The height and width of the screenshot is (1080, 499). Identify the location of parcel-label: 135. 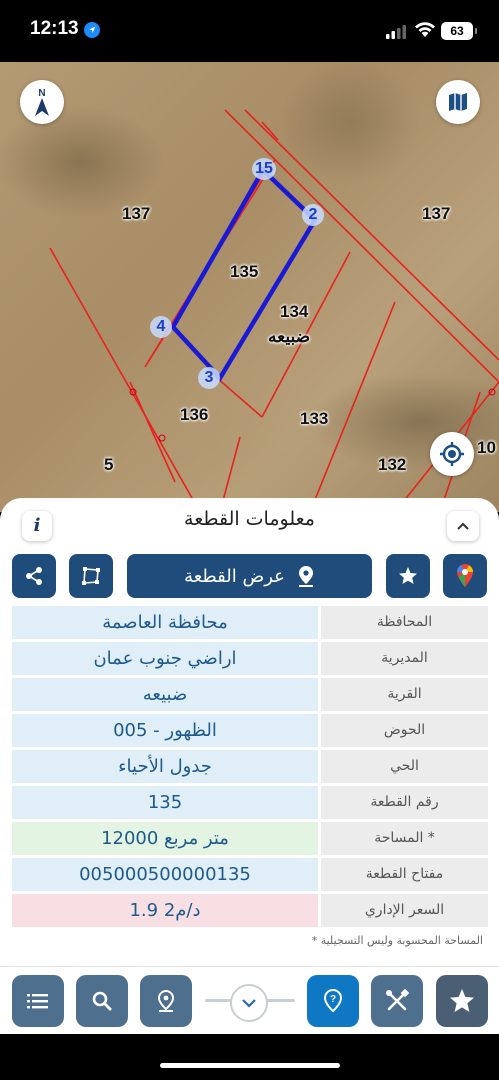
(244, 272).